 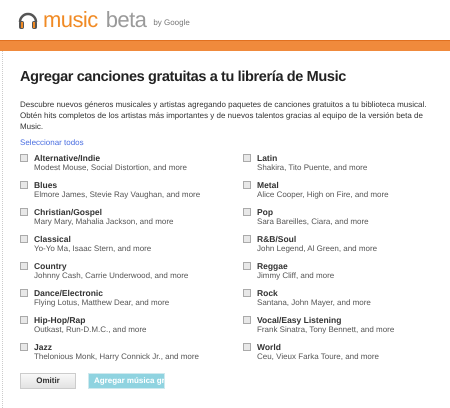 What do you see at coordinates (90, 329) in the screenshot?
I see `genre-artists: Outkast, Run-D.M.C., and more` at bounding box center [90, 329].